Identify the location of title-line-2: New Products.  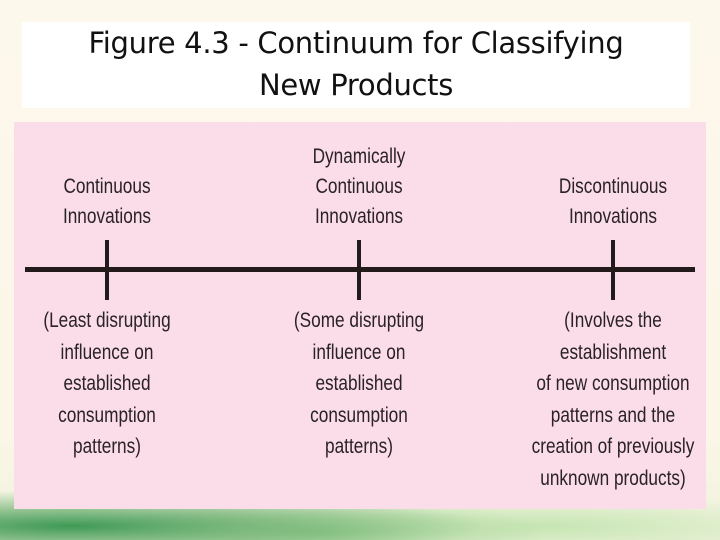
(356, 85).